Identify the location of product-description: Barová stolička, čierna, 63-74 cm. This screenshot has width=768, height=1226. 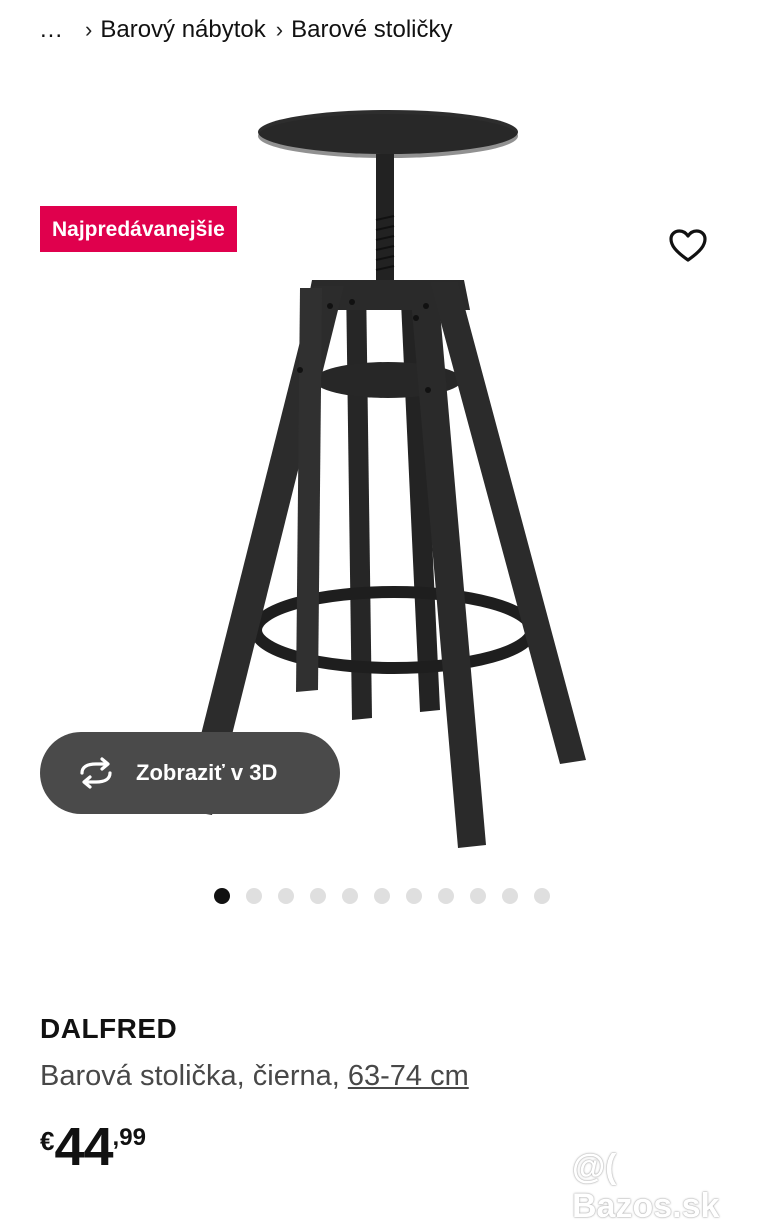
(254, 1076).